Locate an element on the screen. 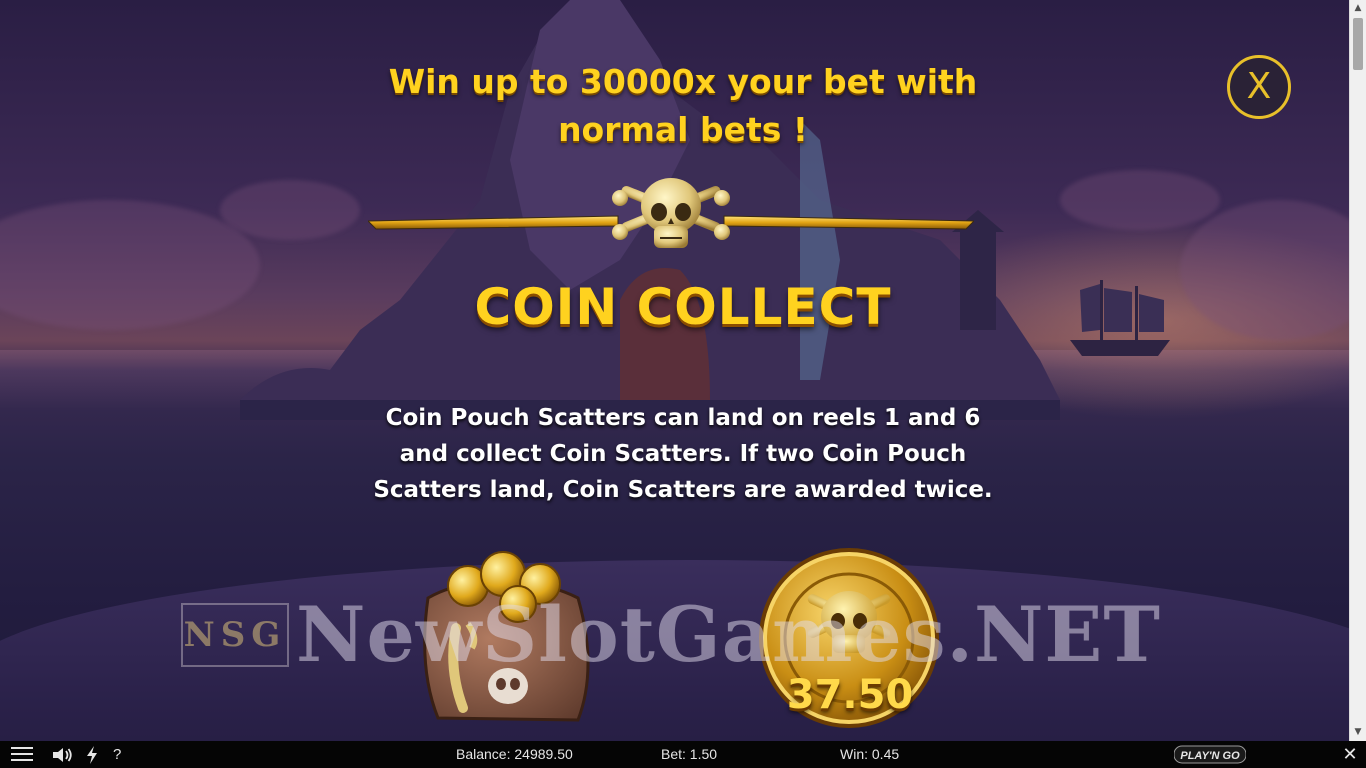 The width and height of the screenshot is (1366, 768). menu-icon is located at coordinates (22, 754).